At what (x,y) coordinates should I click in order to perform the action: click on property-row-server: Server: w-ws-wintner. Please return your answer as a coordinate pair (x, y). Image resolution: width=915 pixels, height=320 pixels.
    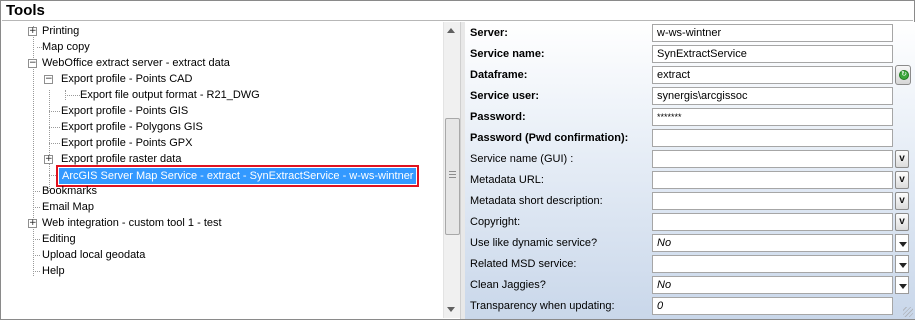
    Looking at the image, I should click on (690, 33).